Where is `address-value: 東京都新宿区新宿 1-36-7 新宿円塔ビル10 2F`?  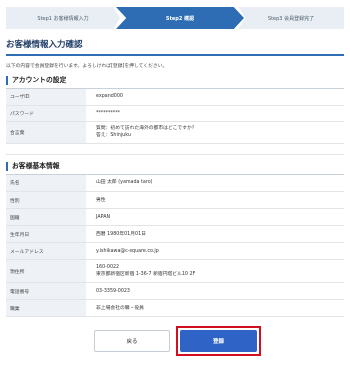
address-value: 東京都新宿区新宿 1-36-7 新宿円塔ビル10 2F is located at coordinates (146, 274).